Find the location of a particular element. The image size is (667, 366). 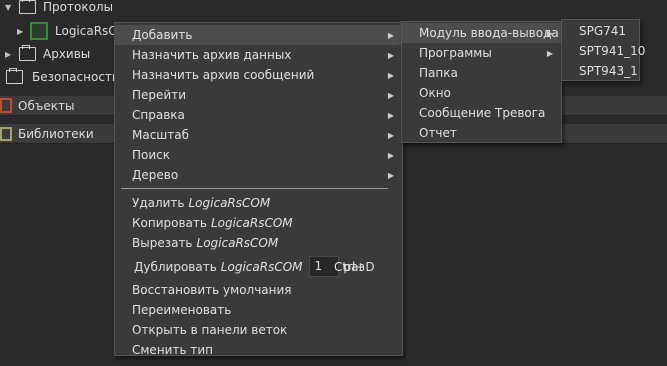

section-label-libraries: Библиотеки is located at coordinates (56, 134).